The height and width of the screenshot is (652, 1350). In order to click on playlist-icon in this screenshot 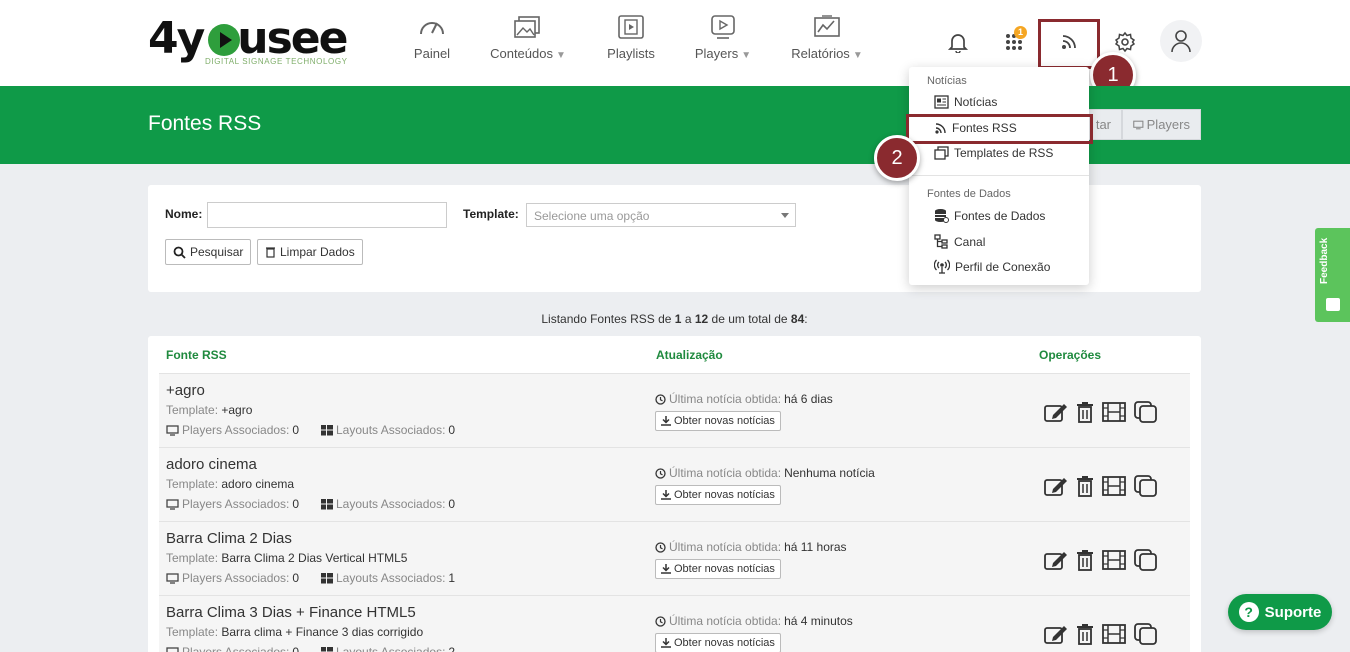, I will do `click(631, 27)`.